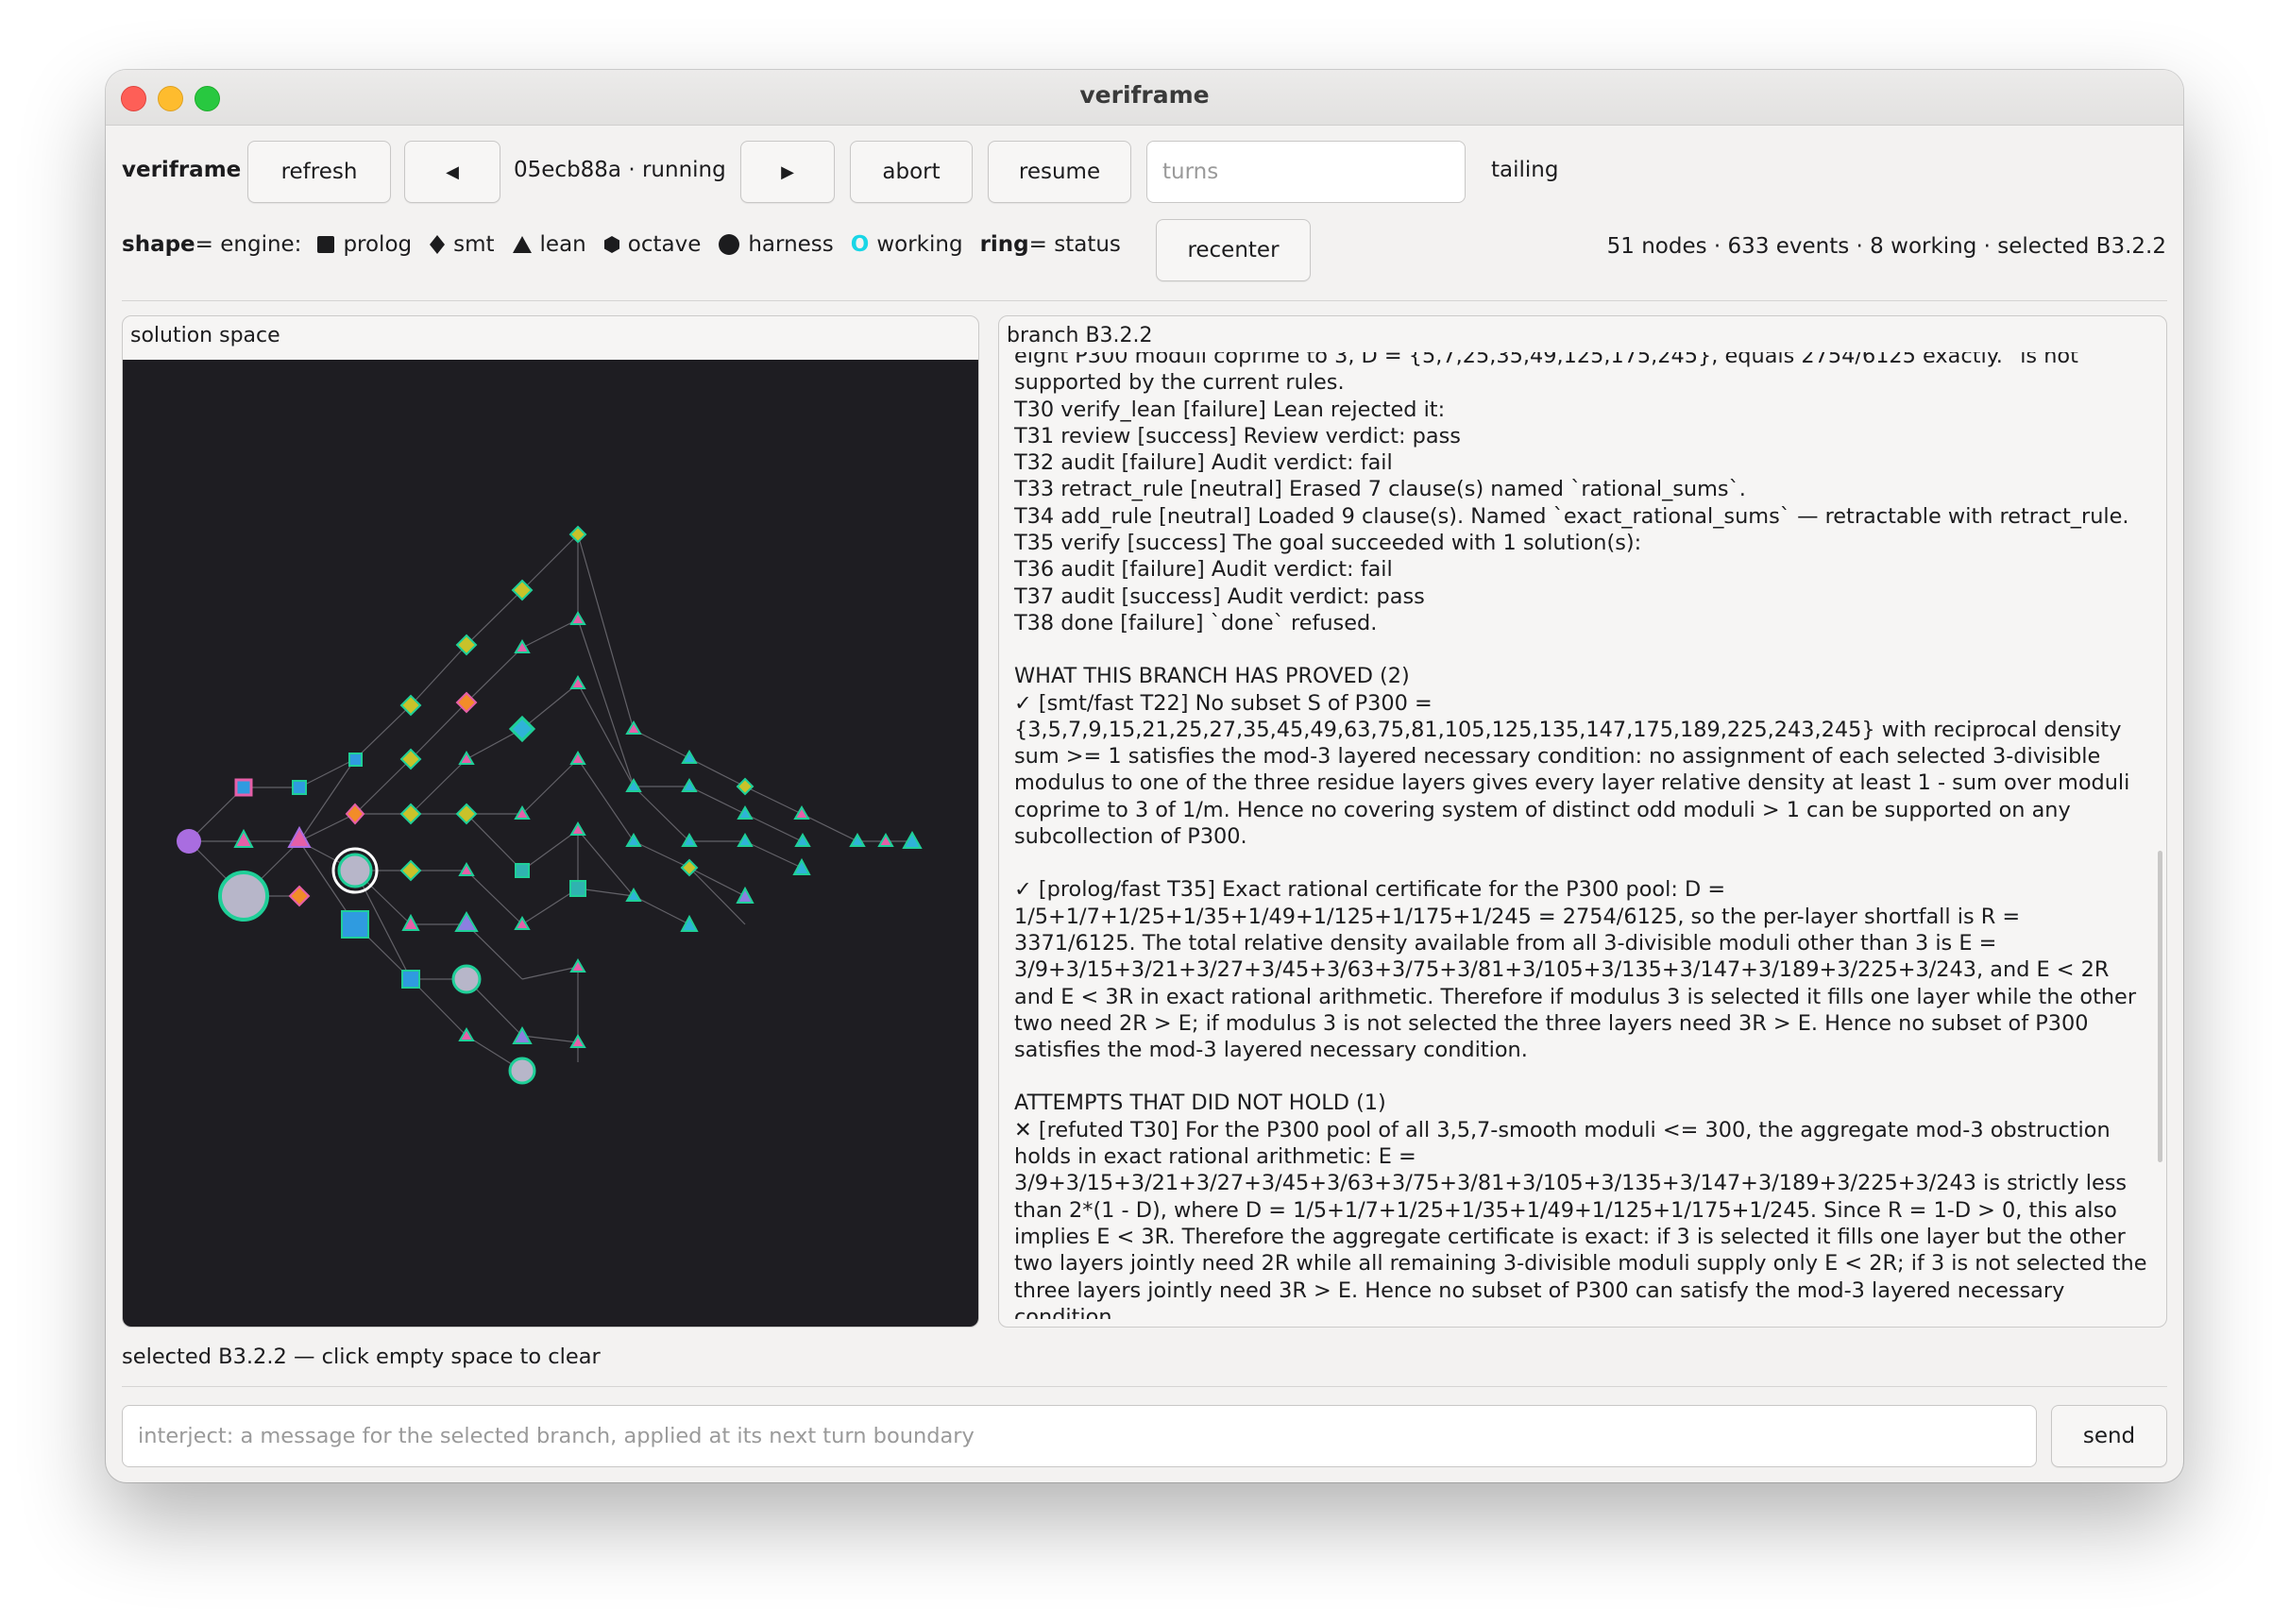  What do you see at coordinates (1144, 95) in the screenshot?
I see `window-title: veriframe` at bounding box center [1144, 95].